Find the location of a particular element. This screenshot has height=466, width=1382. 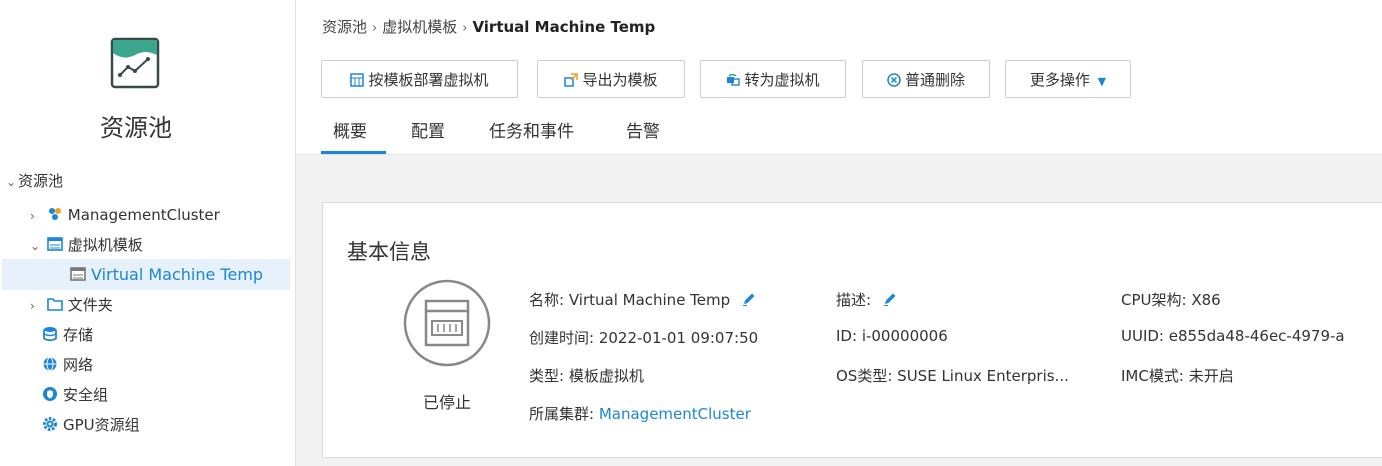

export-as-template-button: 导出为模板 is located at coordinates (611, 79).